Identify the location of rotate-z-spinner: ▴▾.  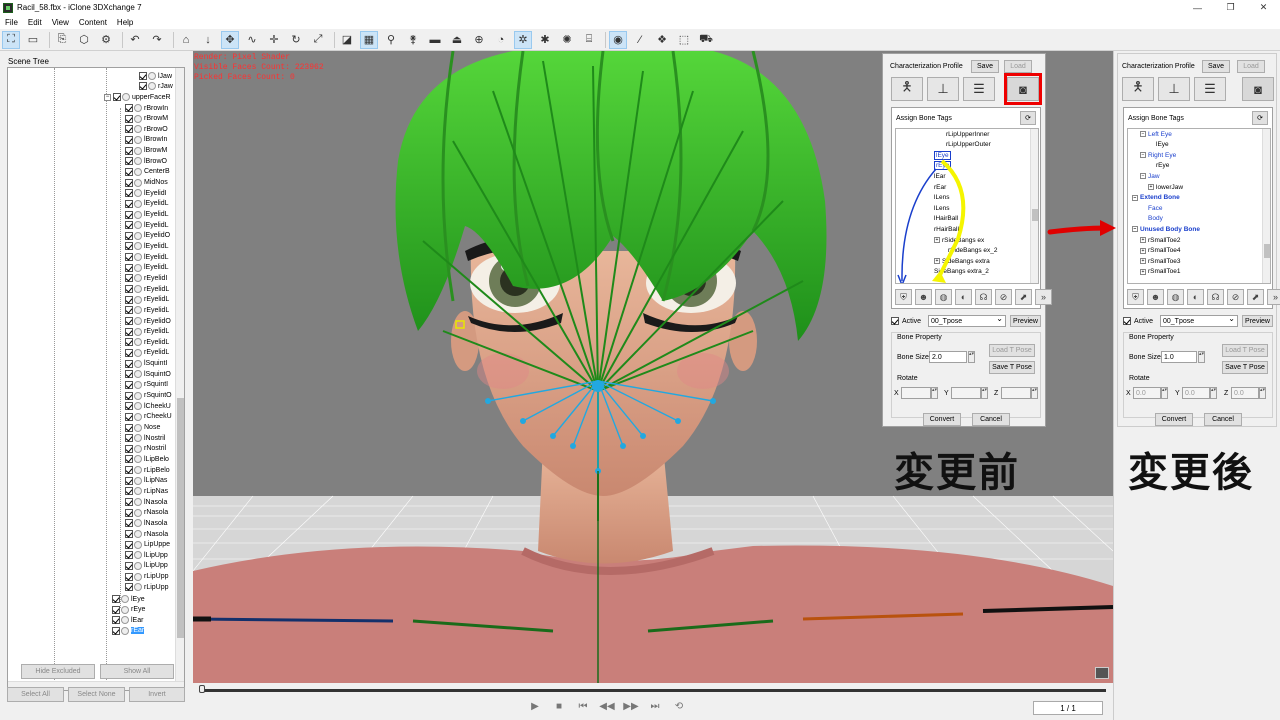
(1034, 393).